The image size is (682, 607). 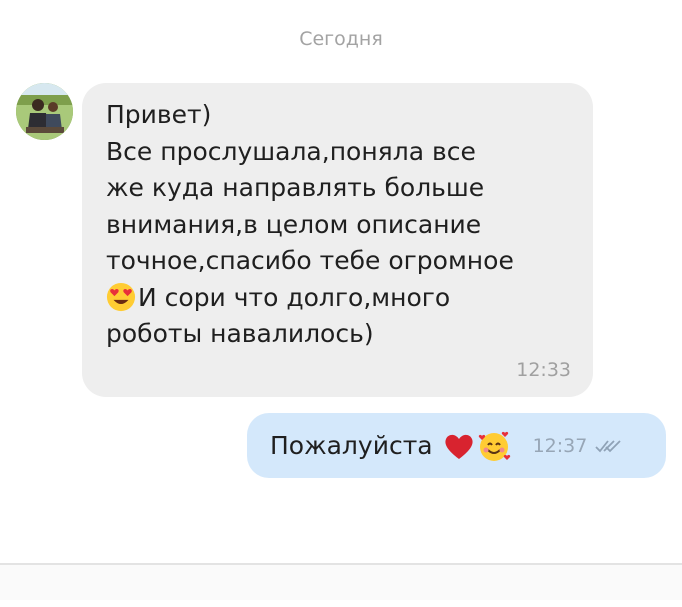 I want to click on message-line: И сори что долго,много, so click(x=294, y=297).